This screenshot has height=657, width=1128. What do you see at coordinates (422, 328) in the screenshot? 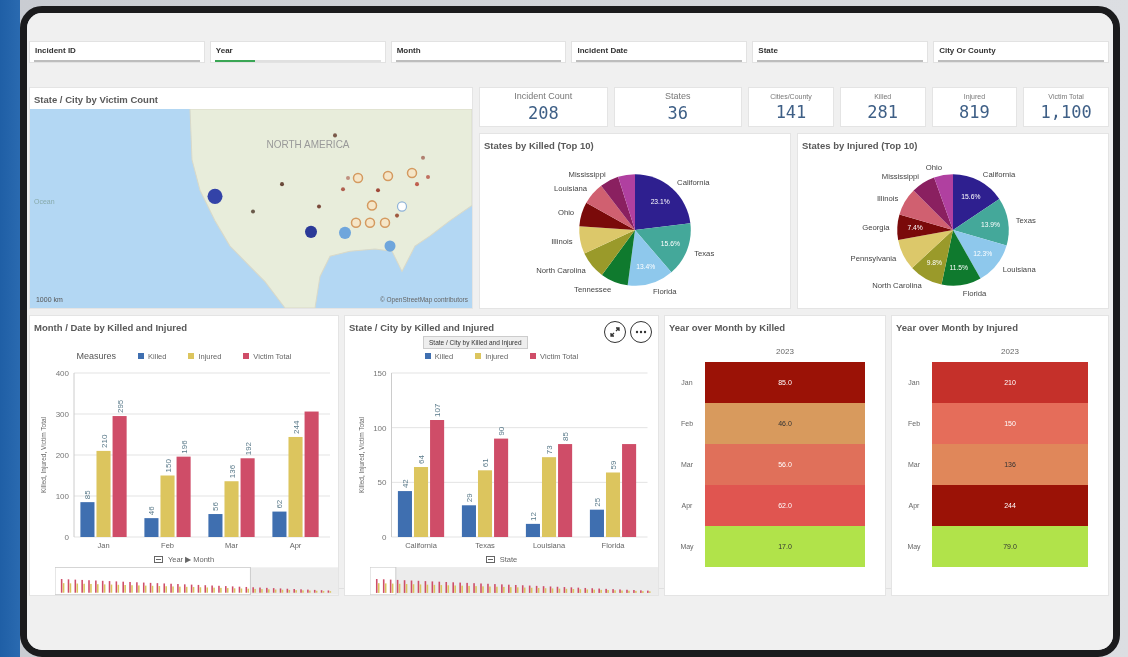
I see `panel-title: State / City by Killed and Injured` at bounding box center [422, 328].